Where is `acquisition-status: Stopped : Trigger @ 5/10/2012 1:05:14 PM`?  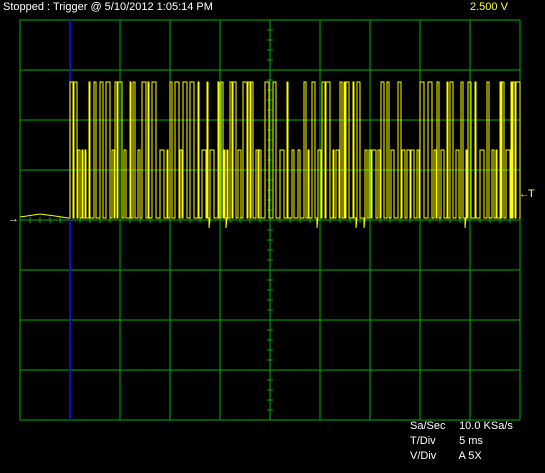
acquisition-status: Stopped : Trigger @ 5/10/2012 1:05:14 PM is located at coordinates (108, 7).